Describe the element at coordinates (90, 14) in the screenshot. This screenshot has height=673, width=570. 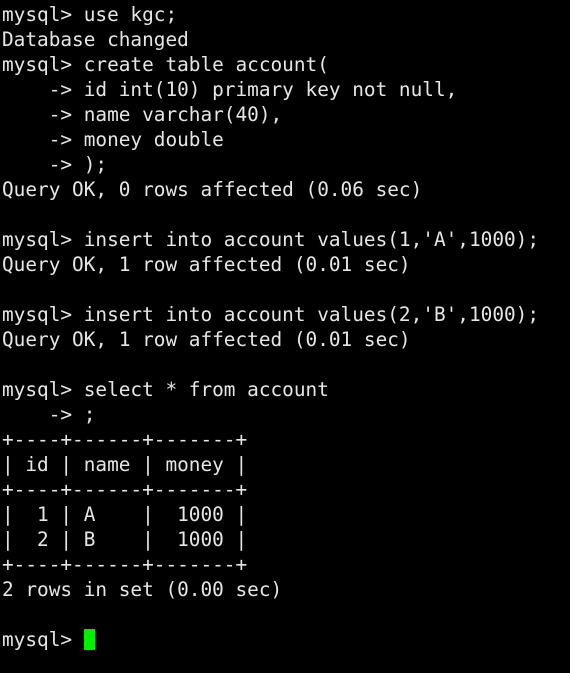
I see `terminal-line: mysql> use kgc;` at that location.